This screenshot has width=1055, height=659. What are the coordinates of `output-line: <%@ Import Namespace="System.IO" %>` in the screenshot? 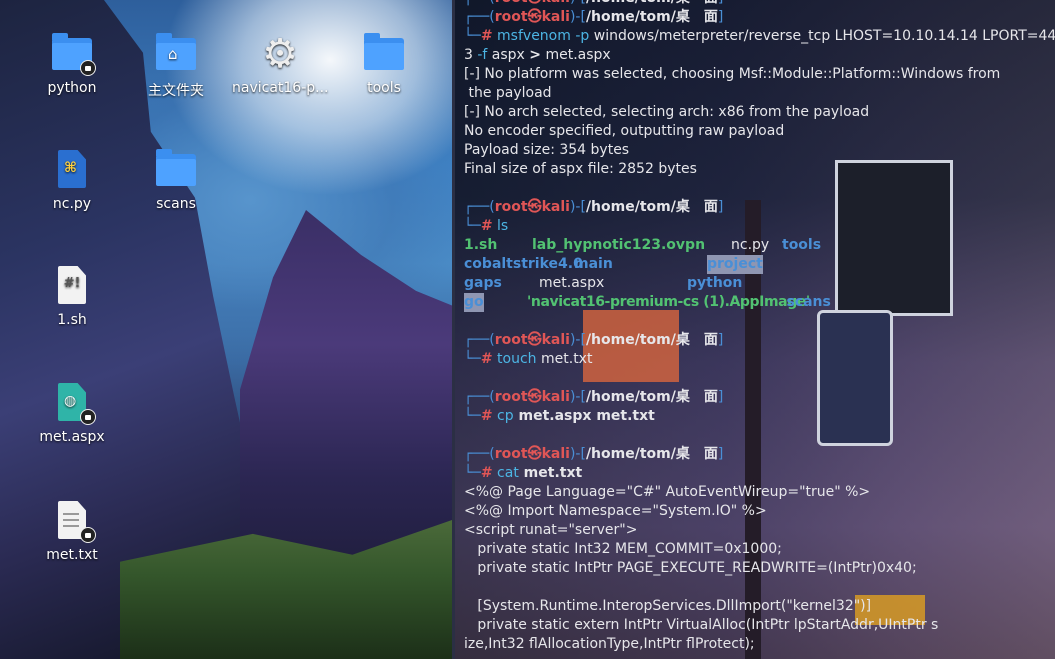 It's located at (615, 511).